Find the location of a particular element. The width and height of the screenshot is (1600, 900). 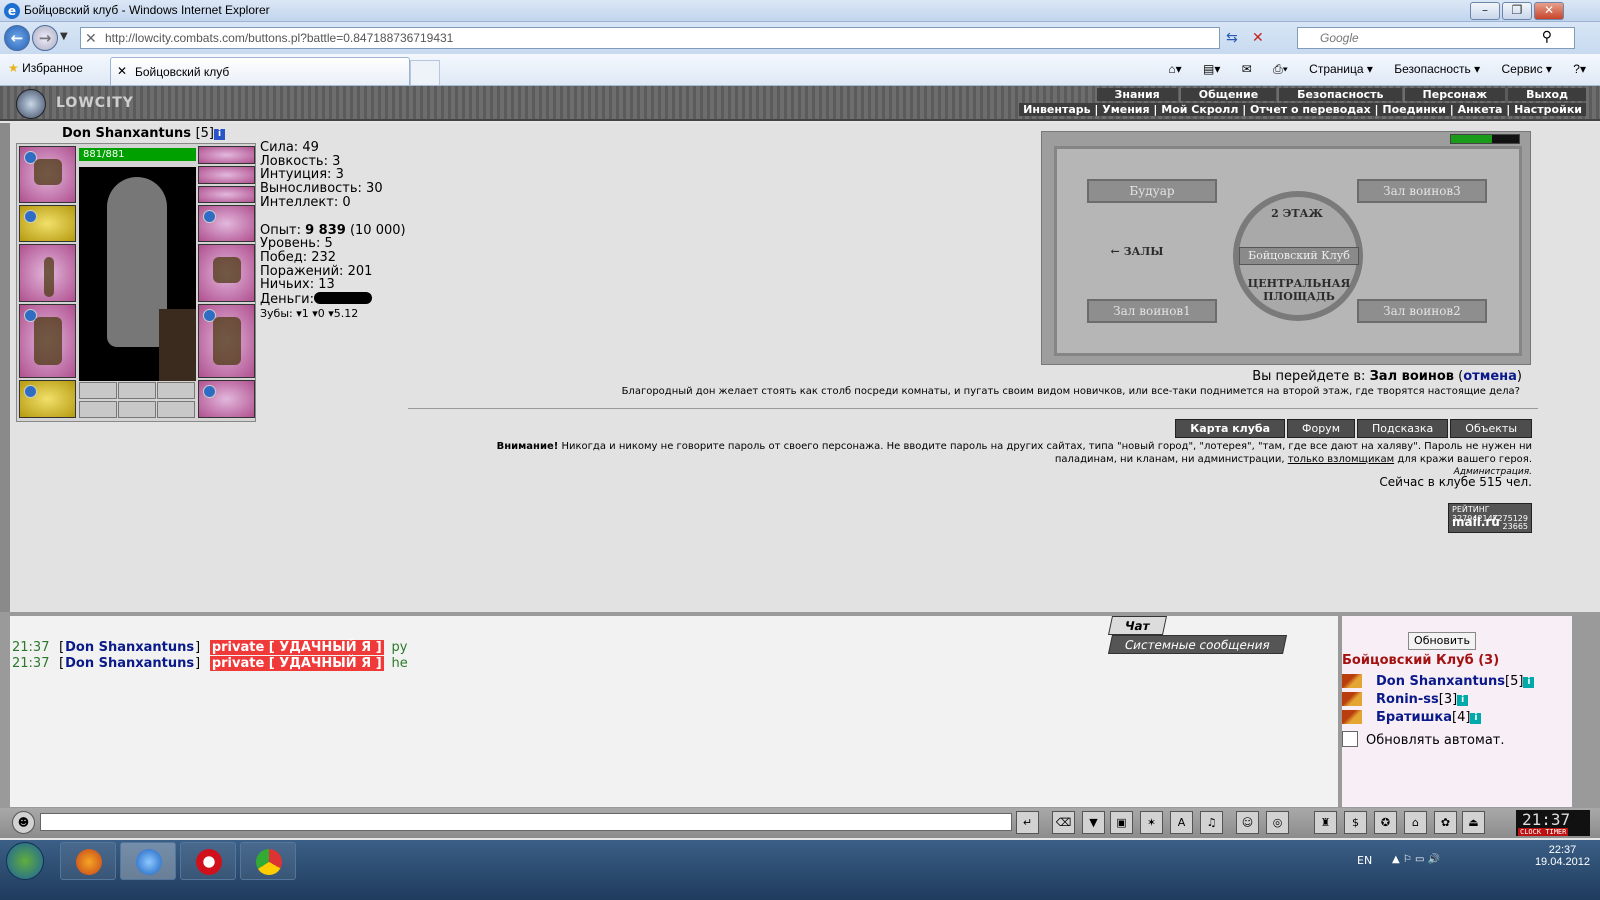

pet-icon is located at coordinates (177, 345).